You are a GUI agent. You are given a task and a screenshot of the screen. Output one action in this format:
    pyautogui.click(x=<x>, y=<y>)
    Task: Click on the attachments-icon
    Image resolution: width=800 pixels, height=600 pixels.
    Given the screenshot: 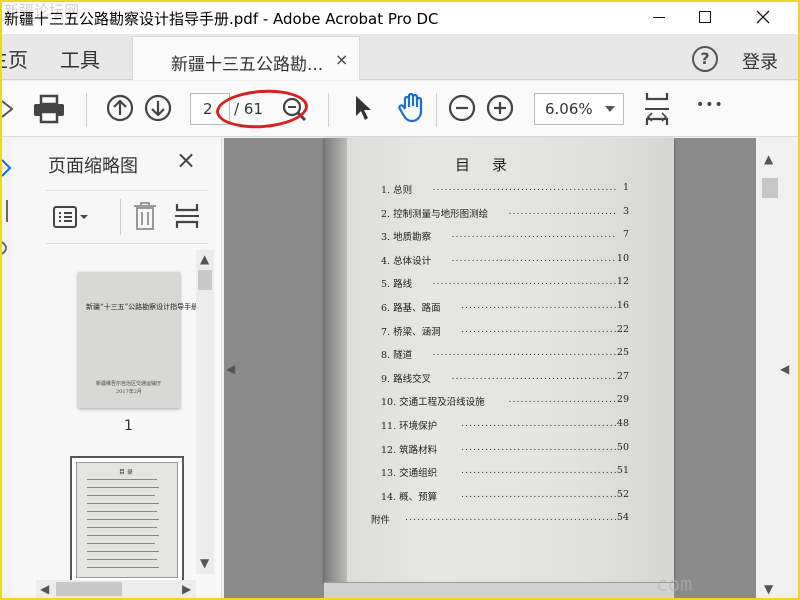 What is the action you would take?
    pyautogui.click(x=7, y=248)
    